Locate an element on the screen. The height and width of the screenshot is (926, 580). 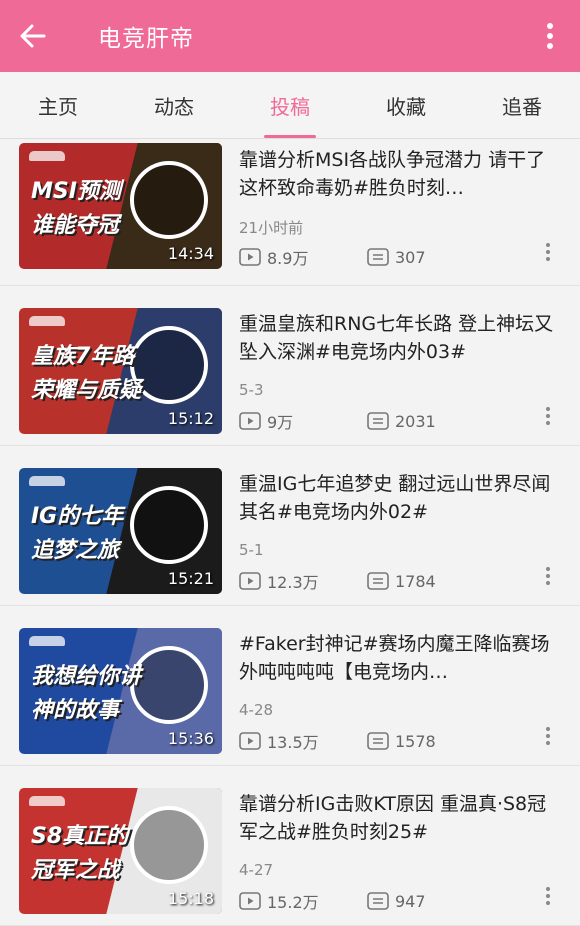
video-time: 5-1 is located at coordinates (251, 550).